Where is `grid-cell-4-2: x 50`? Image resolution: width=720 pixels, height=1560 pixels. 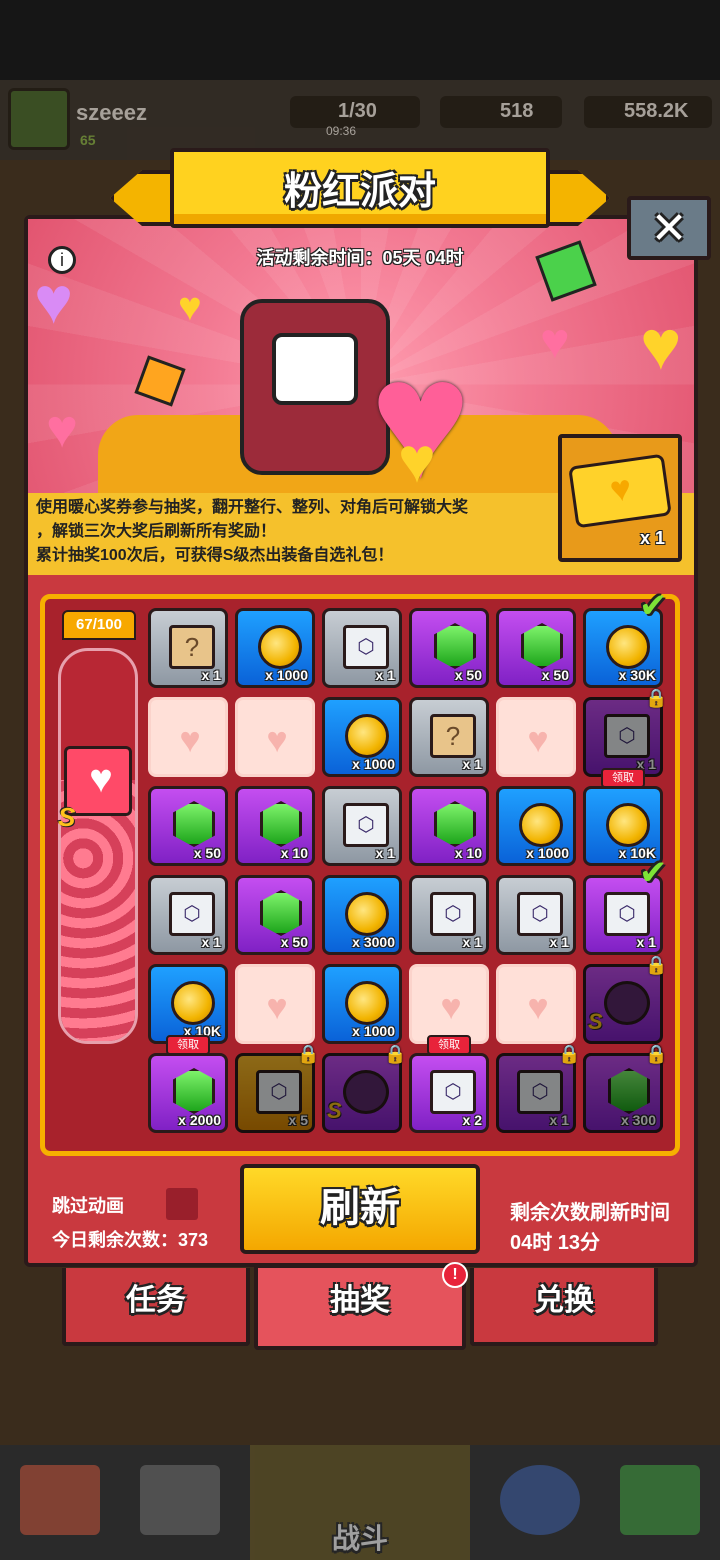
grid-cell-4-2: x 50 is located at coordinates (275, 915).